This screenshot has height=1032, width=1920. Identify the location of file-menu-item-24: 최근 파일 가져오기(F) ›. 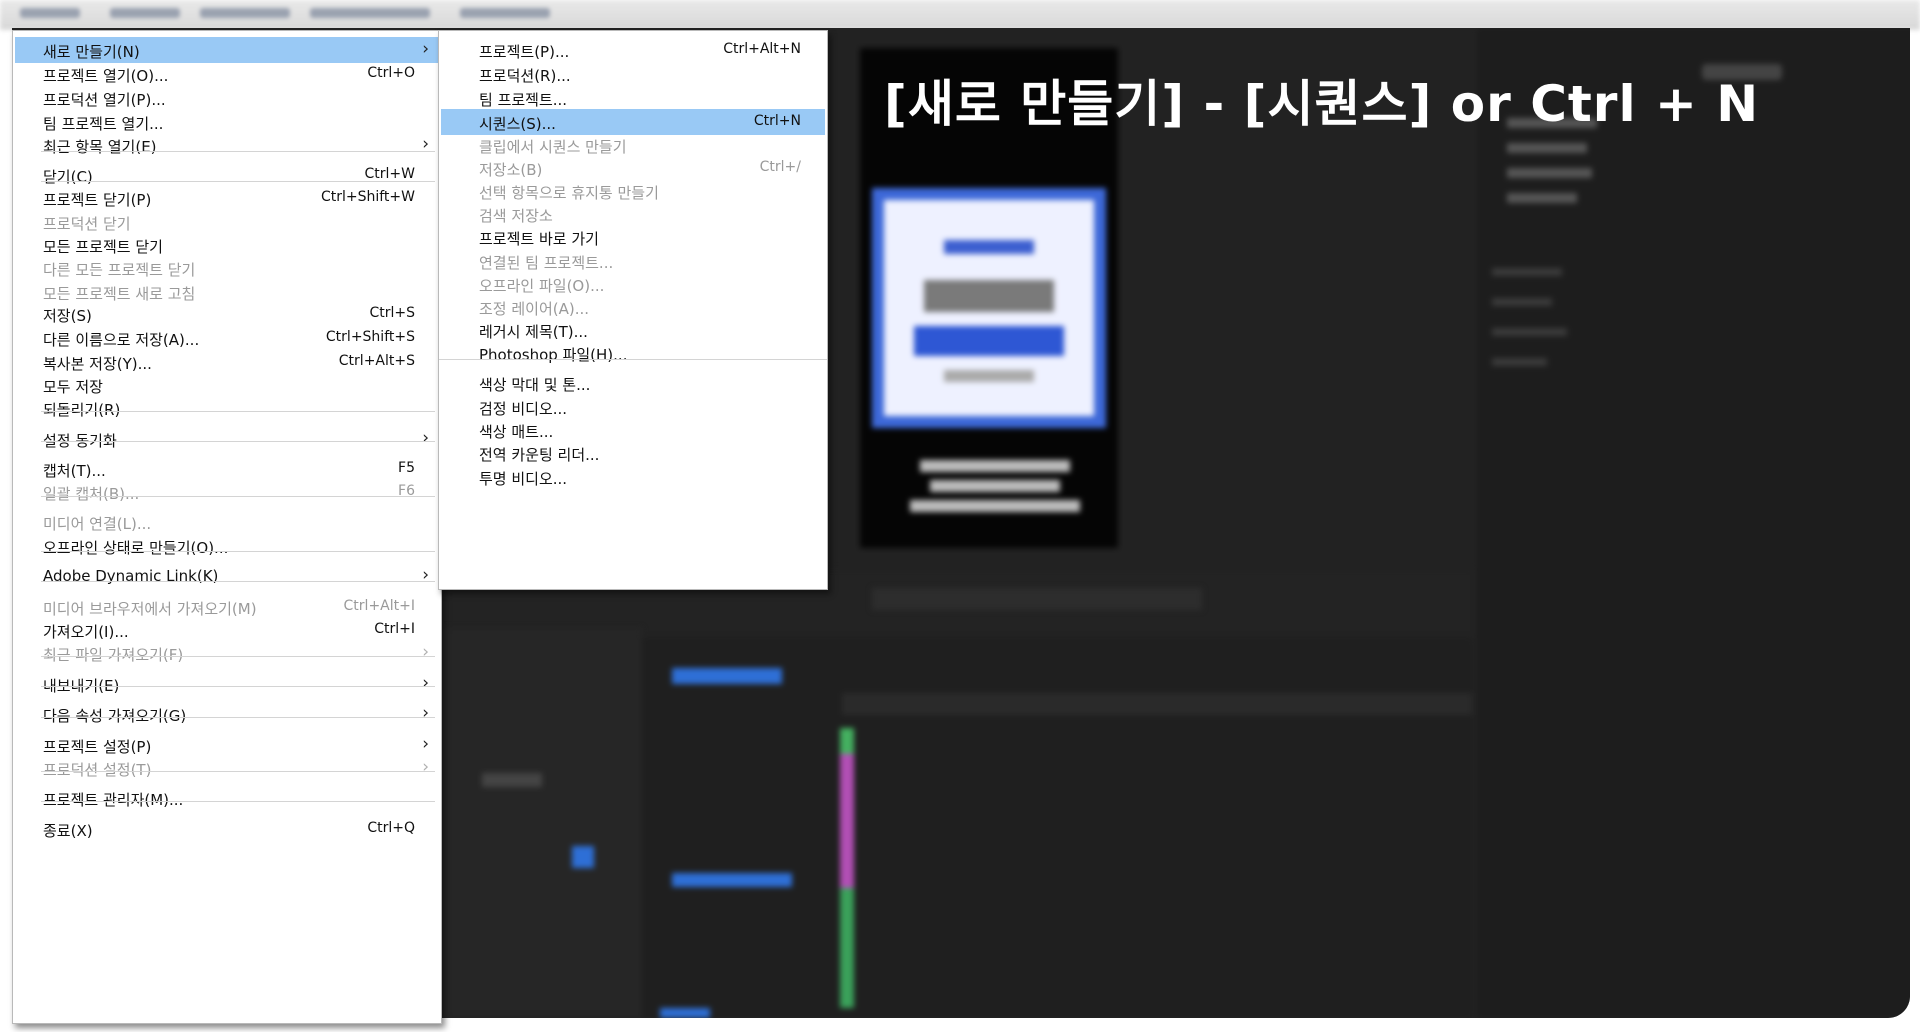
(227, 653).